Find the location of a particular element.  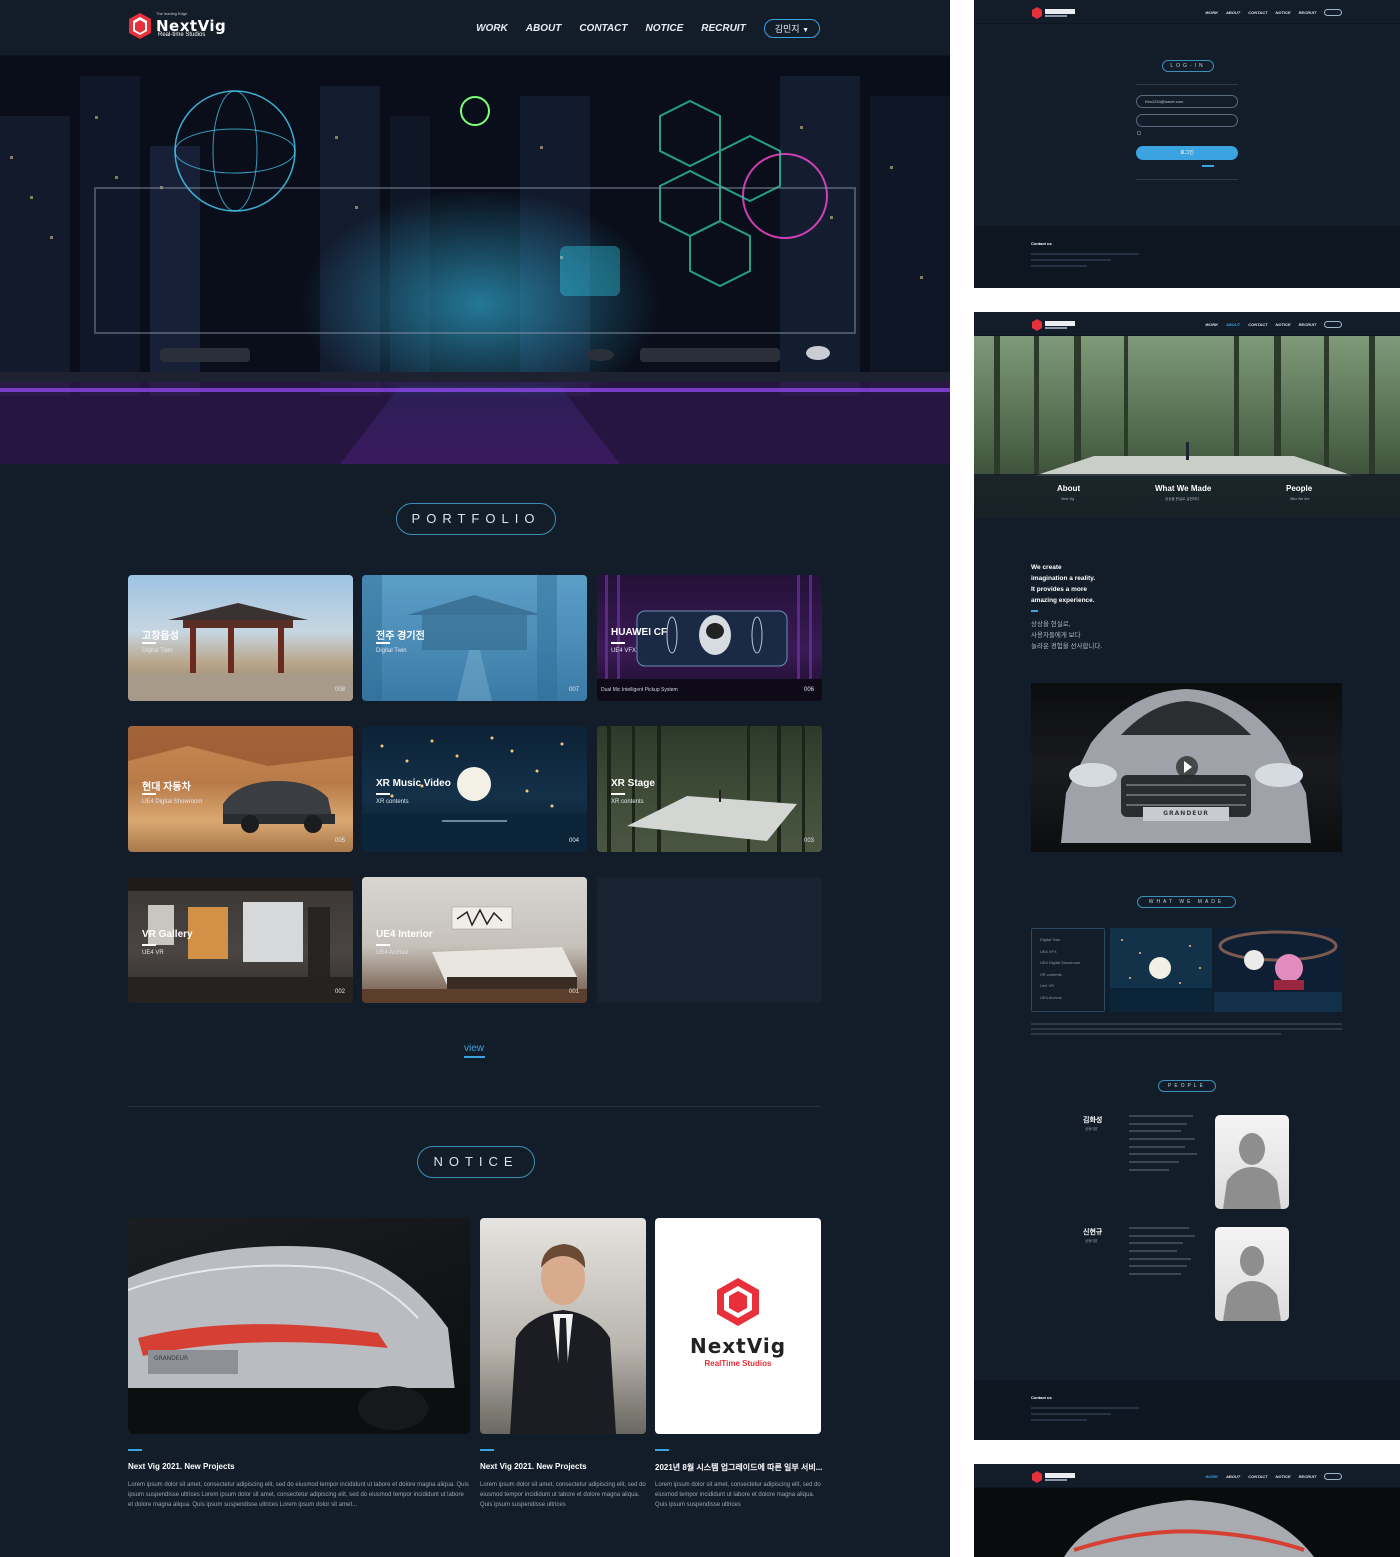

about-header: WORK ABOUT CONTACT NOTICE RECRUIT is located at coordinates (1187, 324).